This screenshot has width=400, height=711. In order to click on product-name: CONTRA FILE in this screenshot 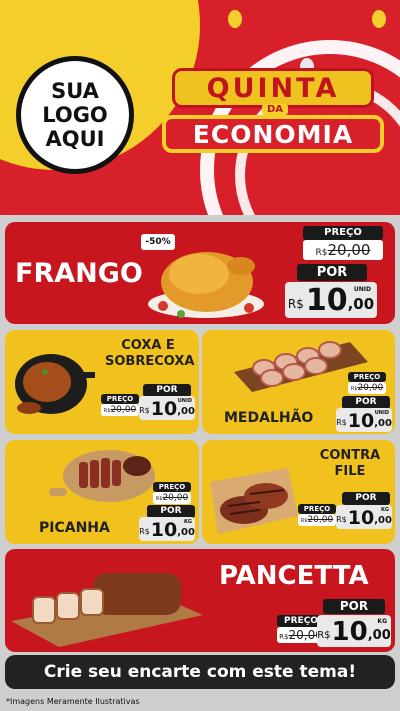, I will do `click(350, 463)`.